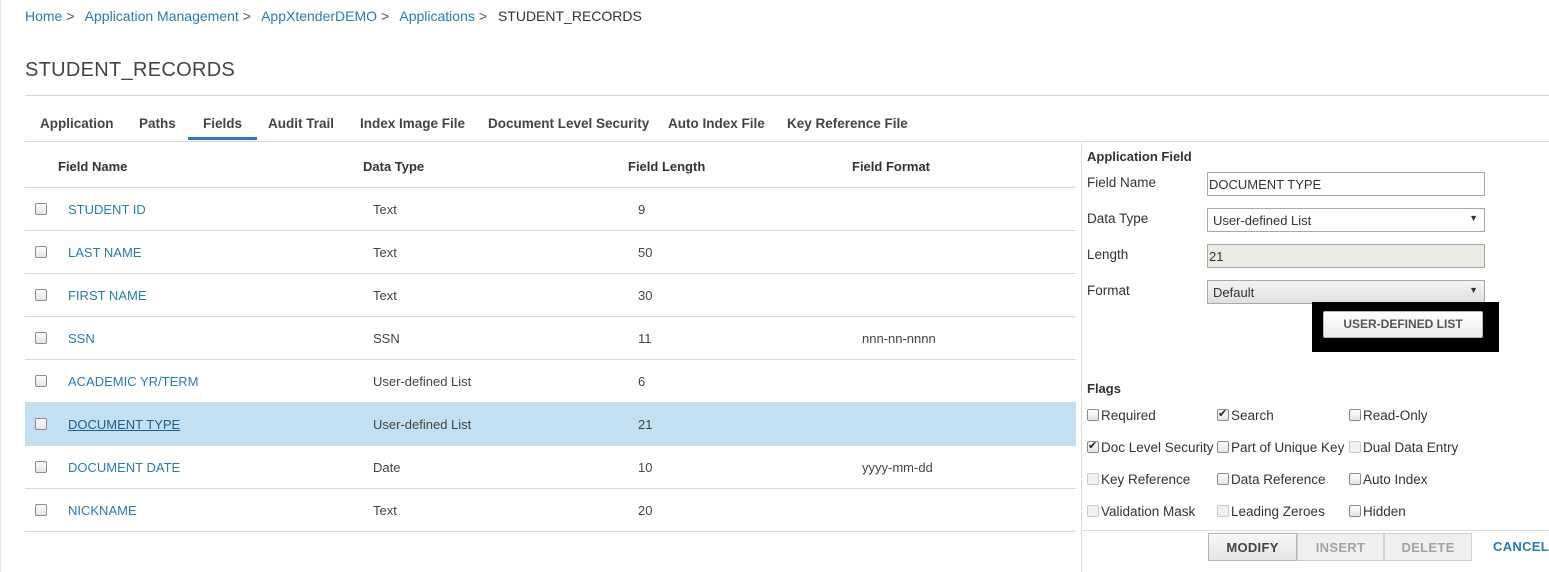 The image size is (1549, 572). What do you see at coordinates (1428, 547) in the screenshot?
I see `delete-button: DELETE` at bounding box center [1428, 547].